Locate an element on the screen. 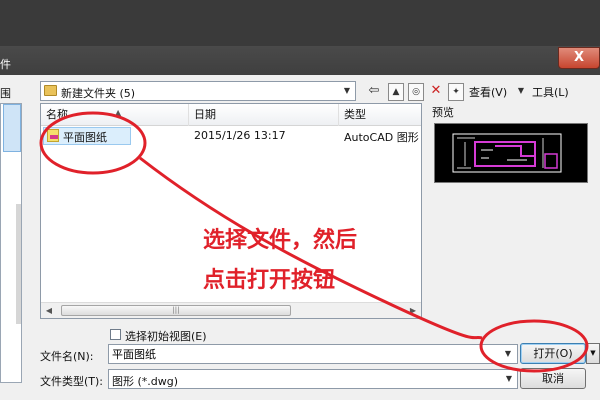  places-bar is located at coordinates (11, 243).